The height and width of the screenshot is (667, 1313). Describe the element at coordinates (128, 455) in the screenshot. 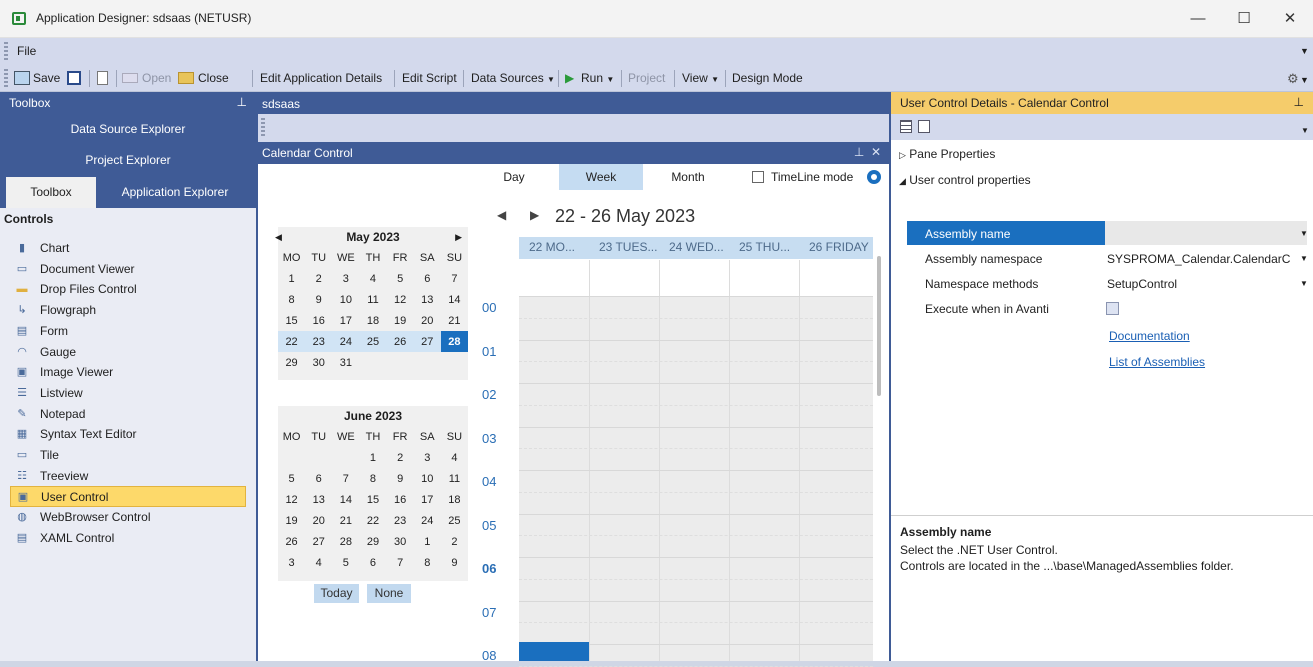

I see `toolbox-item-tile: ▭ Tile` at that location.